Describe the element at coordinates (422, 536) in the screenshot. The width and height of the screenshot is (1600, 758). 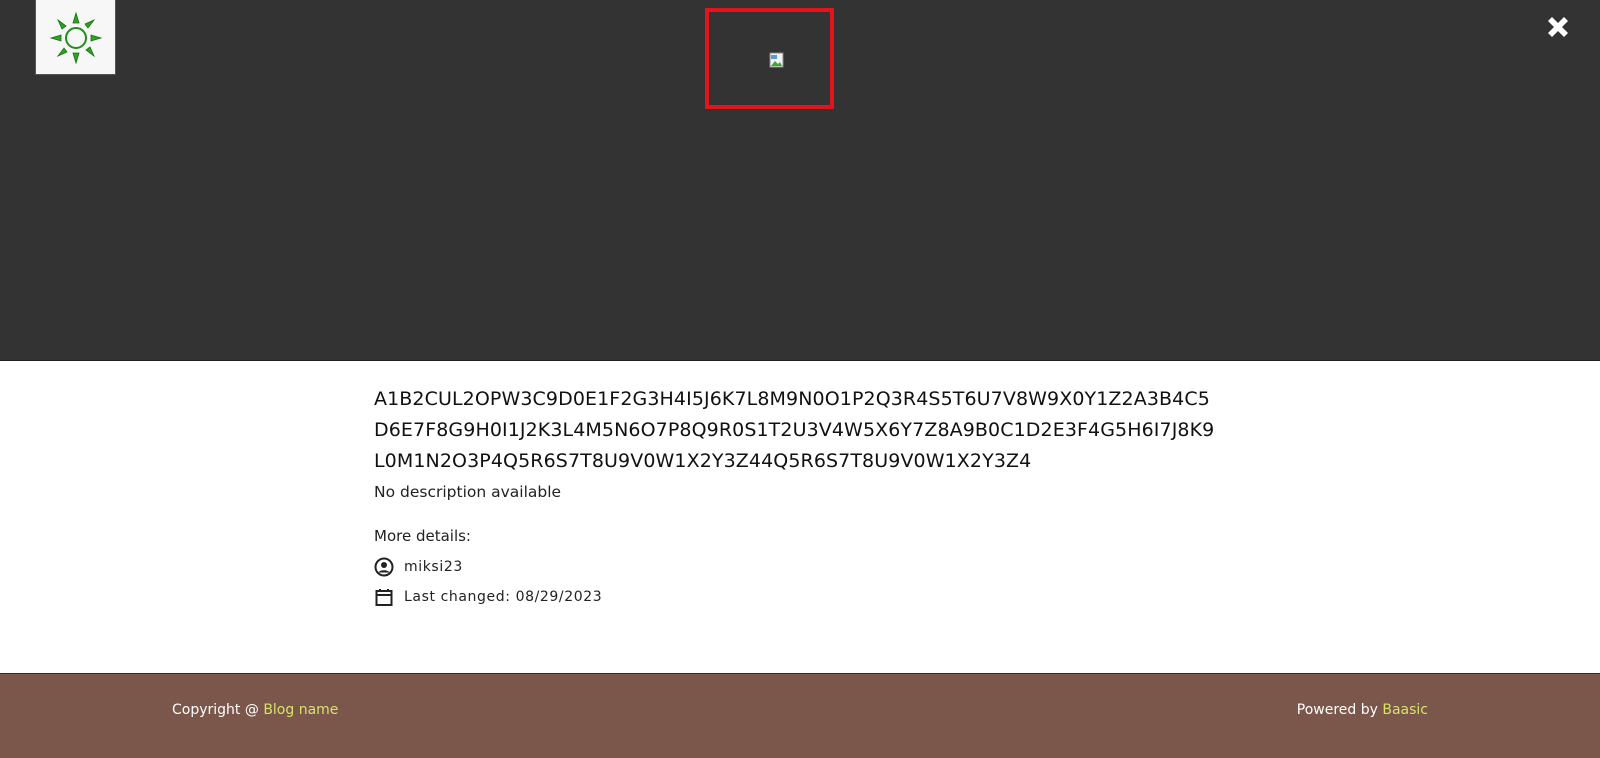
I see `more-details-label: More details:` at that location.